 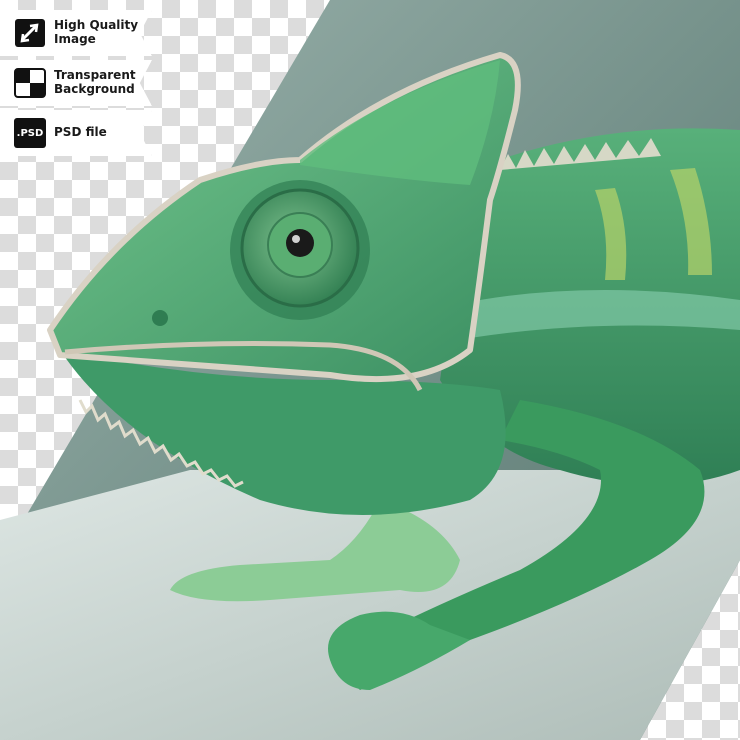 I want to click on badge-psd: .PSD PSD file, so click(x=76, y=133).